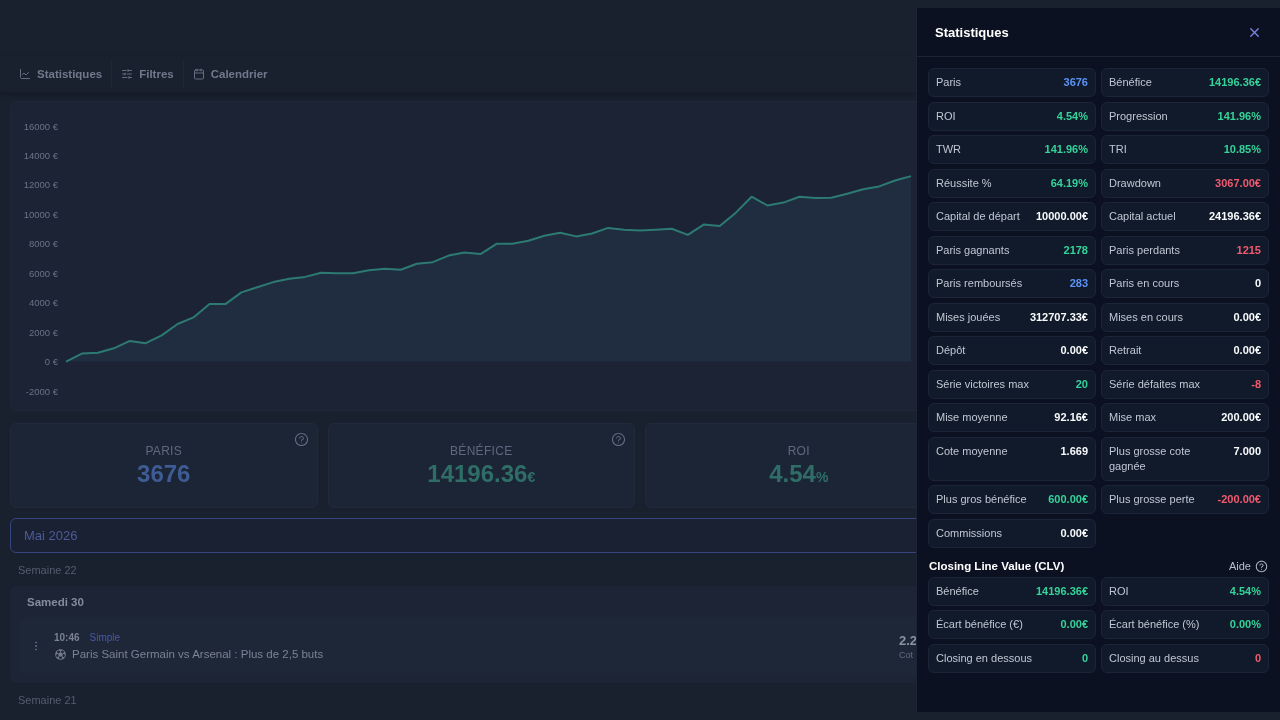 The width and height of the screenshot is (1280, 720). Describe the element at coordinates (1125, 350) in the screenshot. I see `stat-label: Retrait` at that location.